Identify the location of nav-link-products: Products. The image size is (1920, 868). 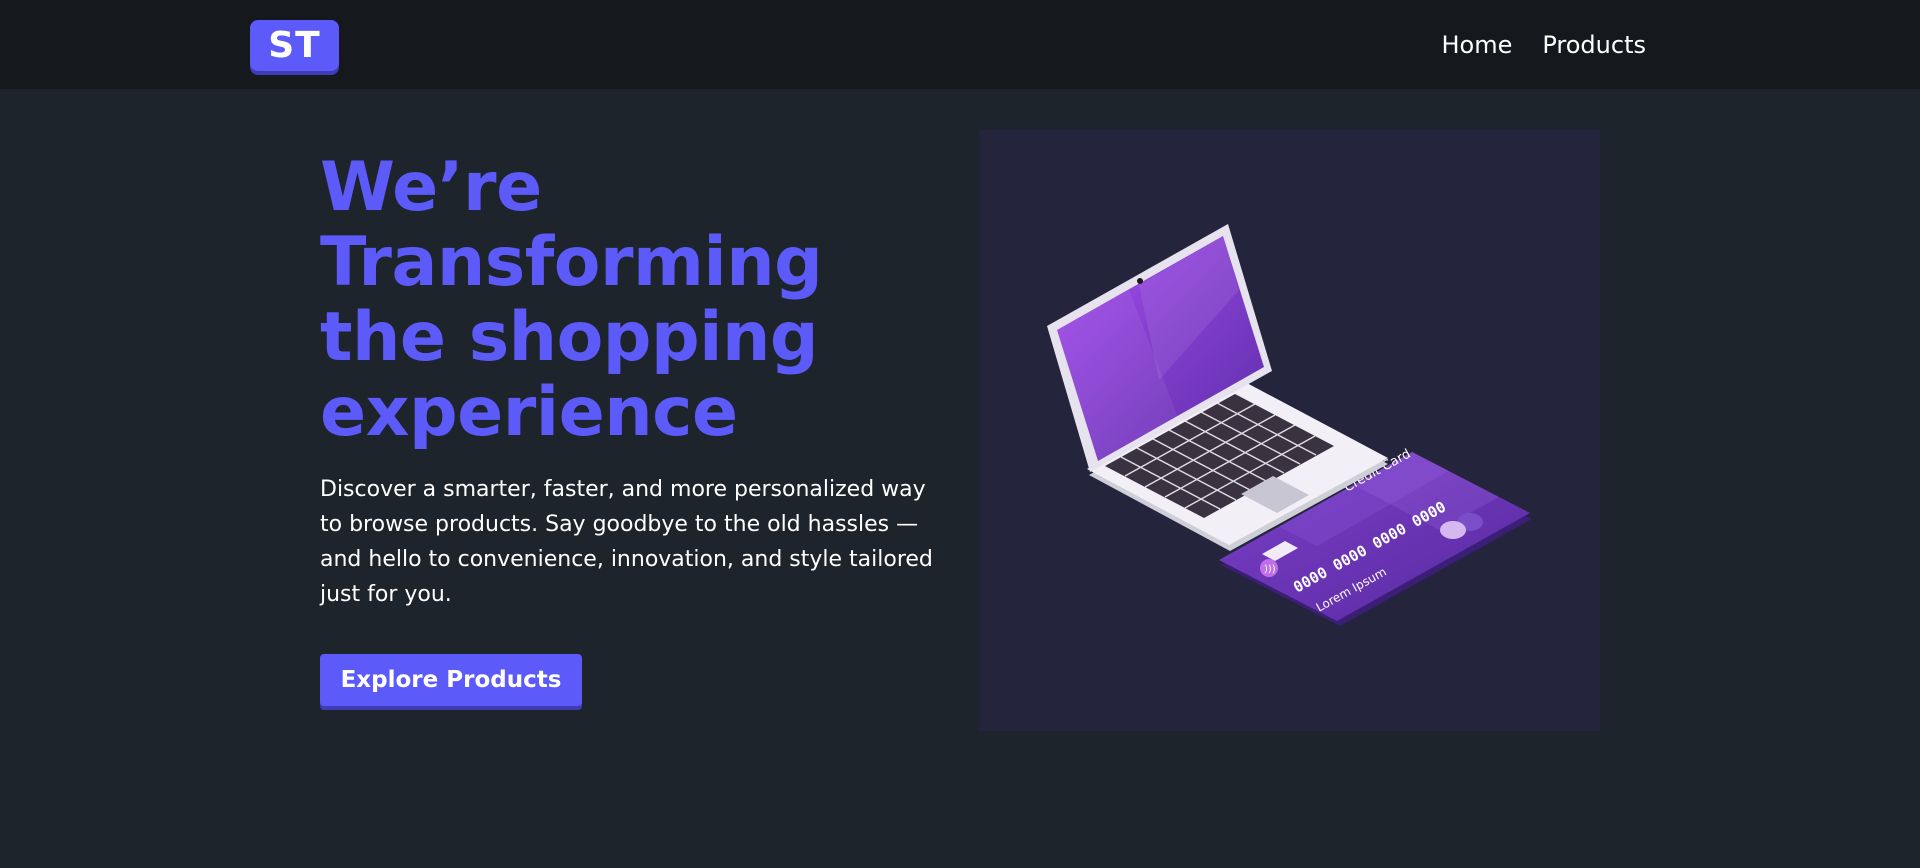
(1594, 45).